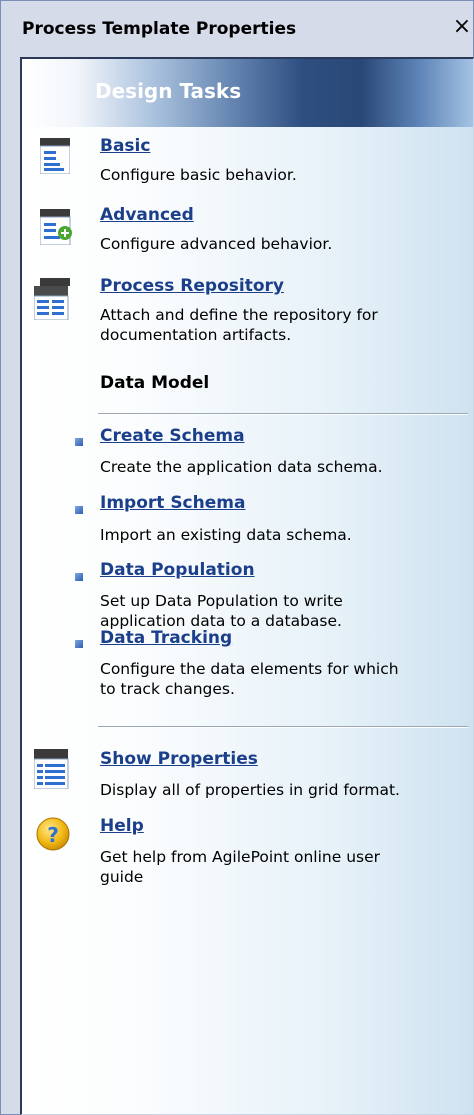 This screenshot has width=474, height=1115. What do you see at coordinates (192, 286) in the screenshot?
I see `process-repository-link: Process Repository` at bounding box center [192, 286].